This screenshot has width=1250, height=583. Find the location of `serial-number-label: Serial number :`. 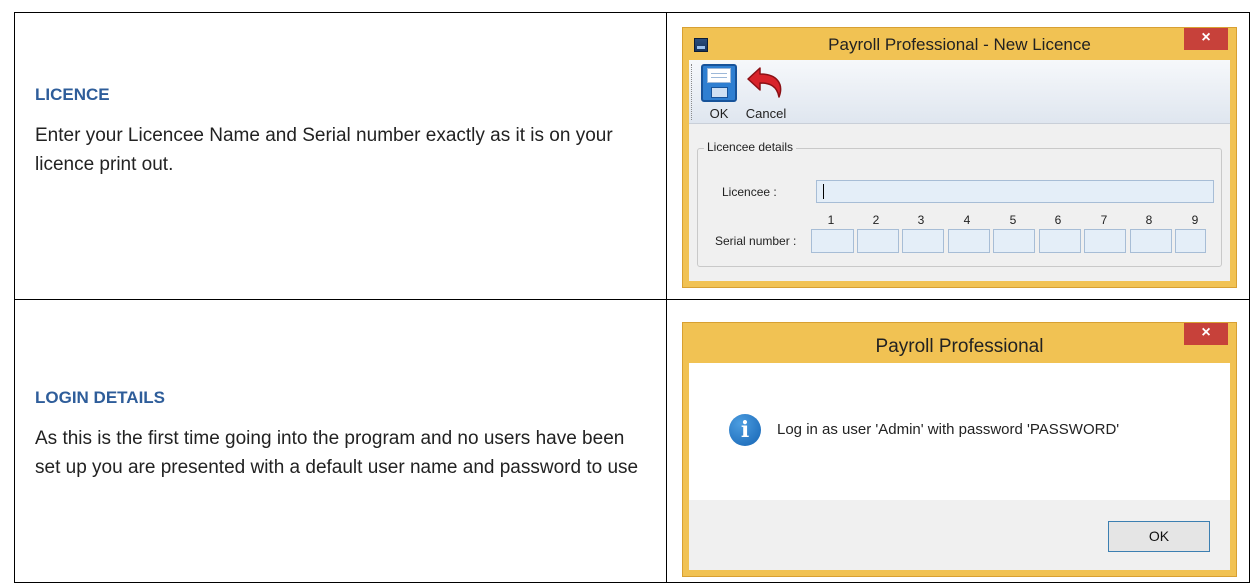

serial-number-label: Serial number : is located at coordinates (756, 241).